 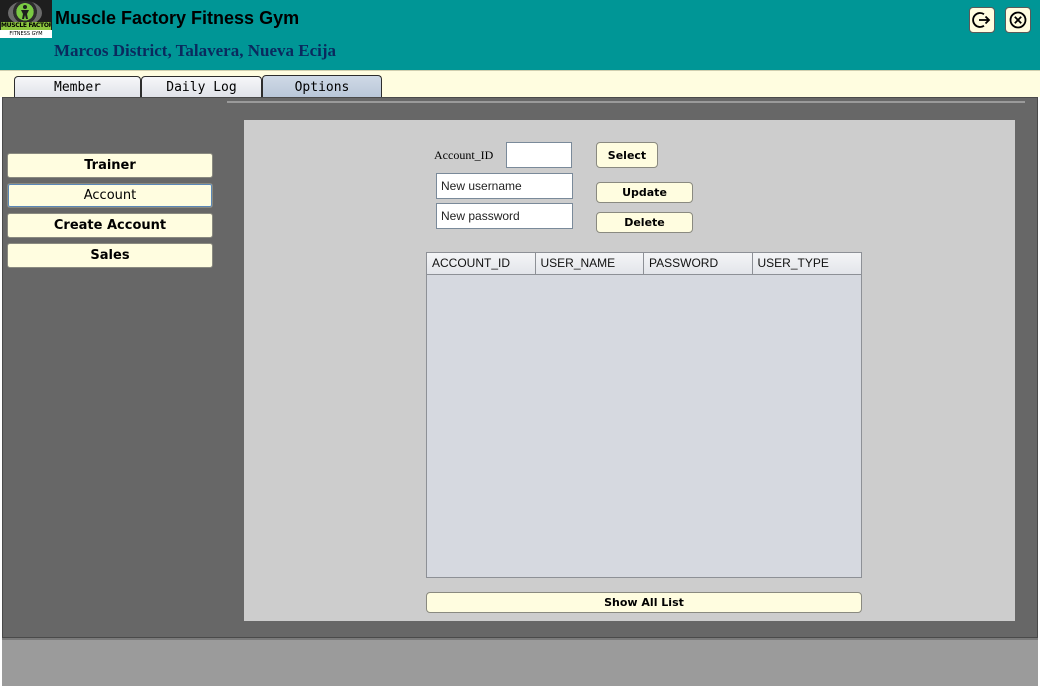 I want to click on gym-logo: MUSCLE FACTORY FITNESS GYM, so click(x=26, y=19).